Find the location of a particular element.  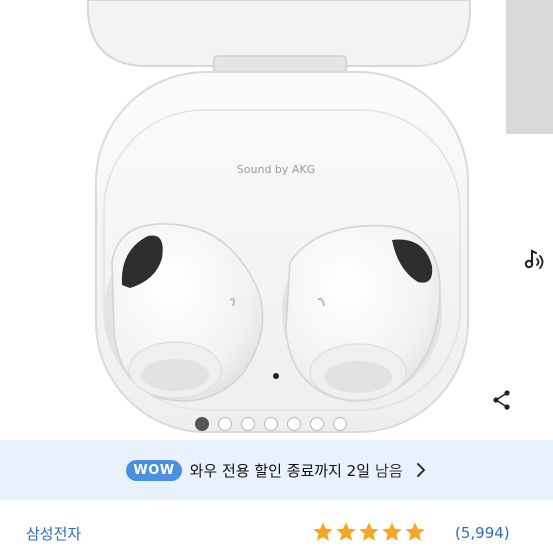

share-icon is located at coordinates (501, 400).